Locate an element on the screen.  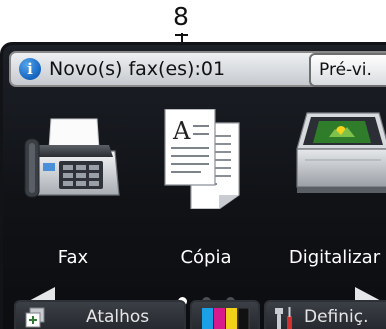
bottom-bar: Atalhos Definiç. is located at coordinates (196, 314).